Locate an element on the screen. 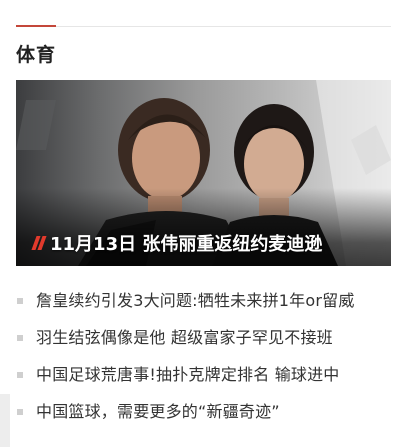 The width and height of the screenshot is (401, 447). news-item: 羽生结弦偶像是他 超级富家子罕见不接班 is located at coordinates (206, 337).